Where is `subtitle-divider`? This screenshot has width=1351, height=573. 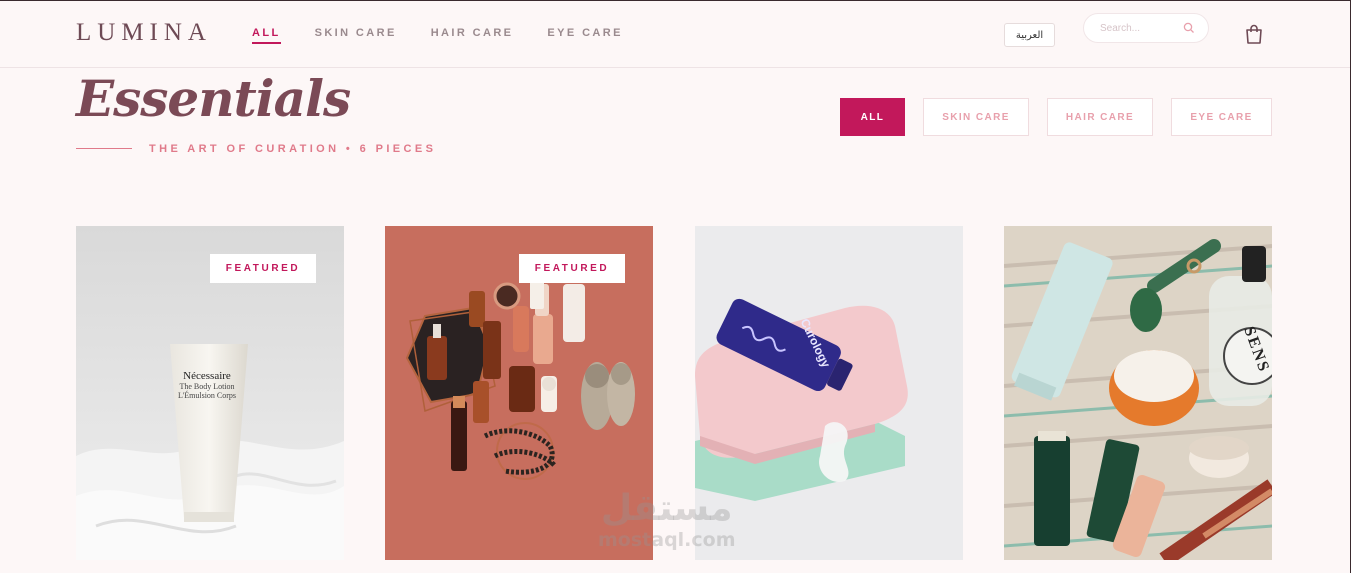 subtitle-divider is located at coordinates (104, 148).